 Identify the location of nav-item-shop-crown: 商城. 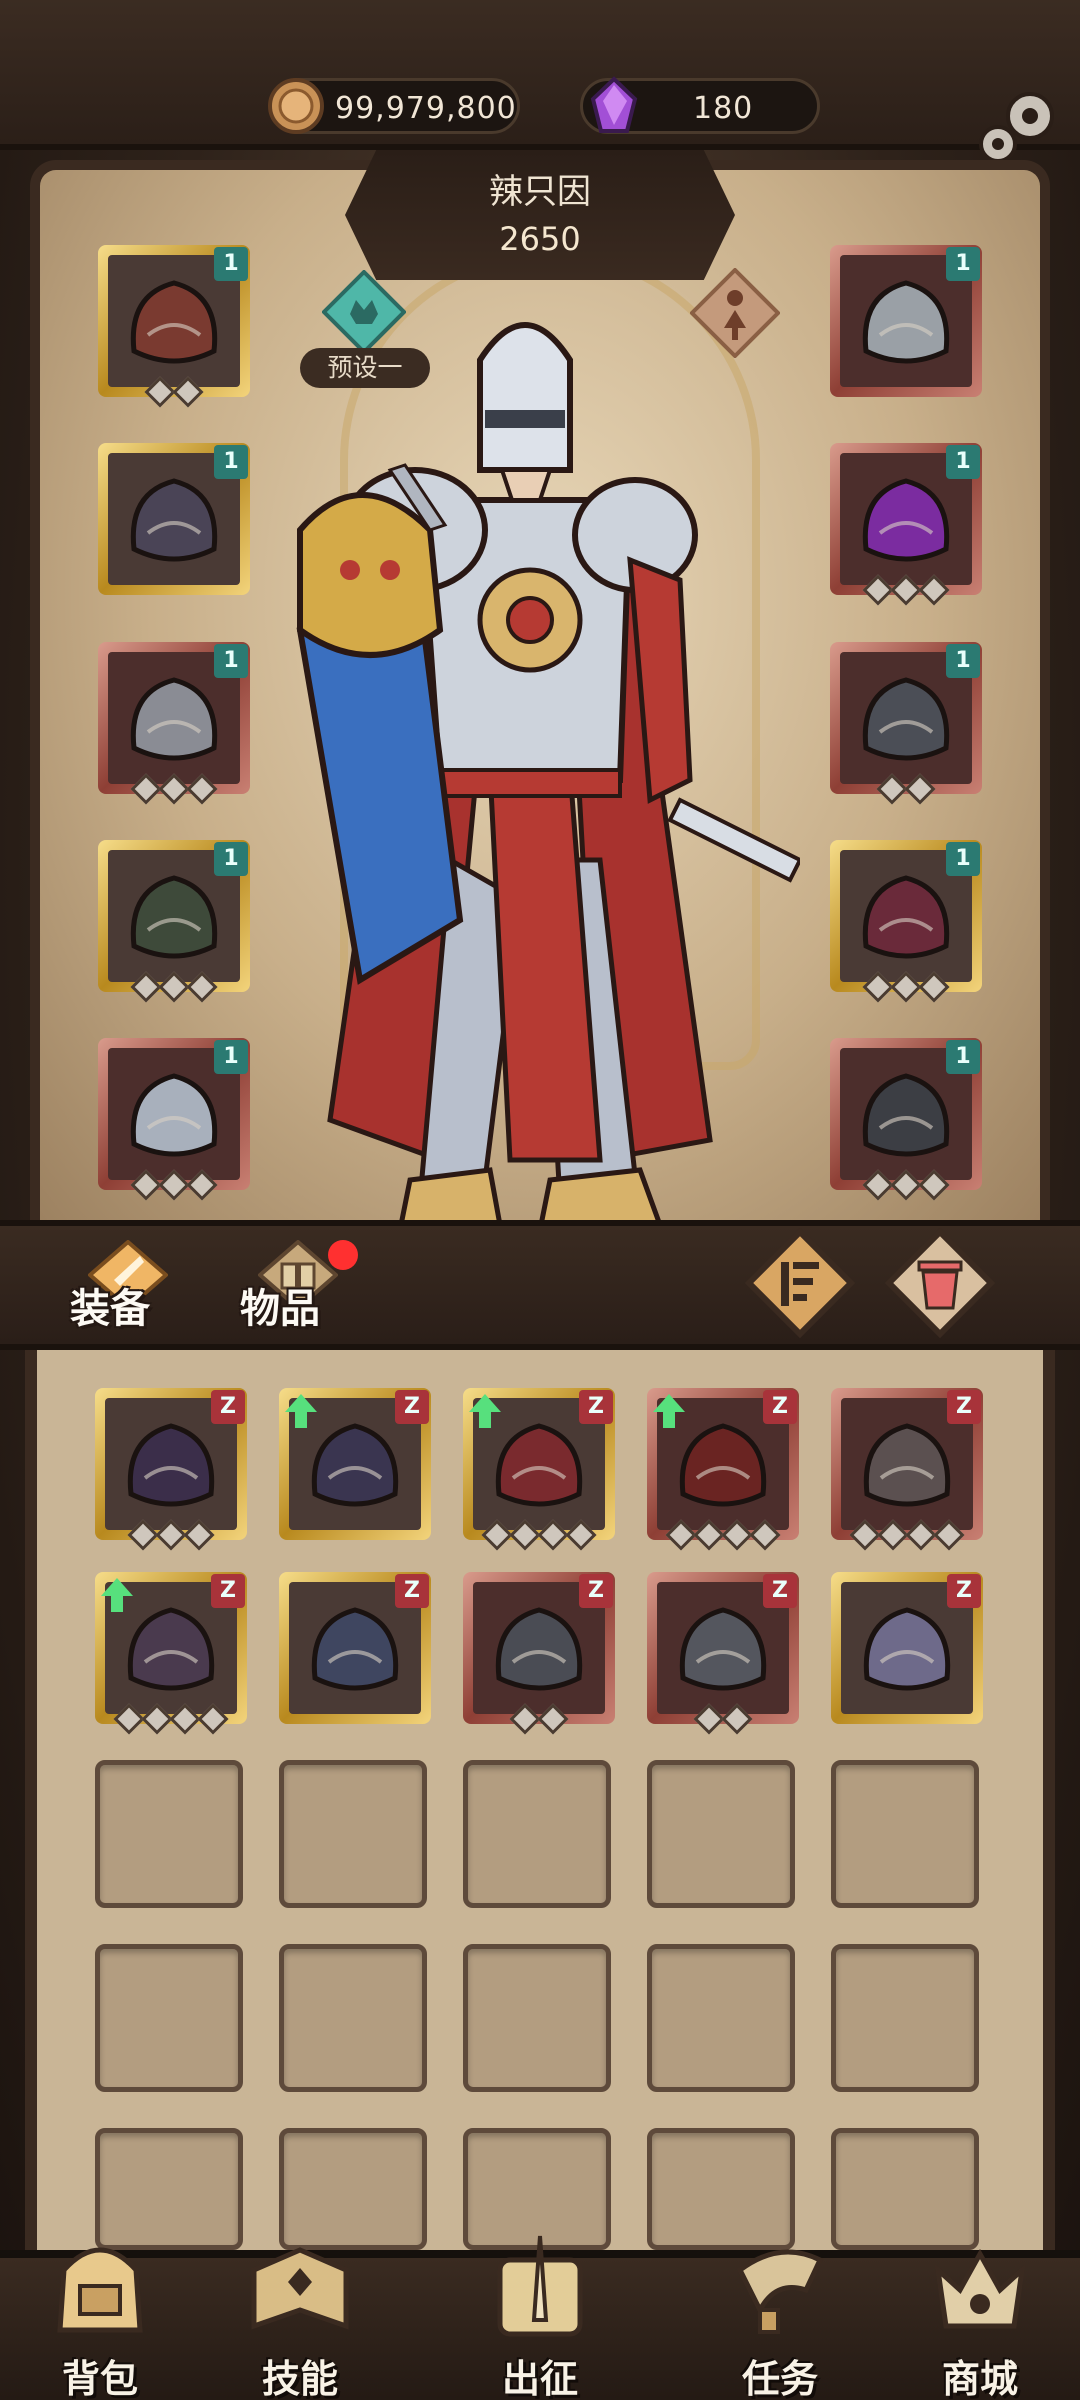
(980, 2315).